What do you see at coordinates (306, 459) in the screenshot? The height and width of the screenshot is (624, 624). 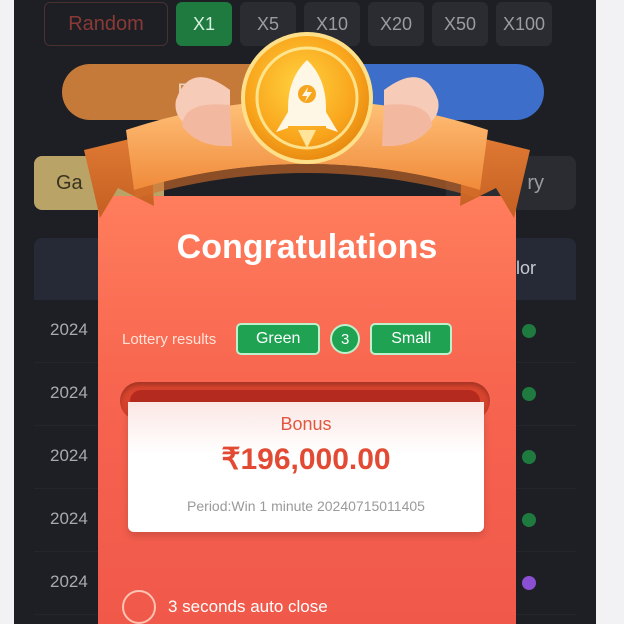 I see `bonus-amount: ₹196,000.00` at bounding box center [306, 459].